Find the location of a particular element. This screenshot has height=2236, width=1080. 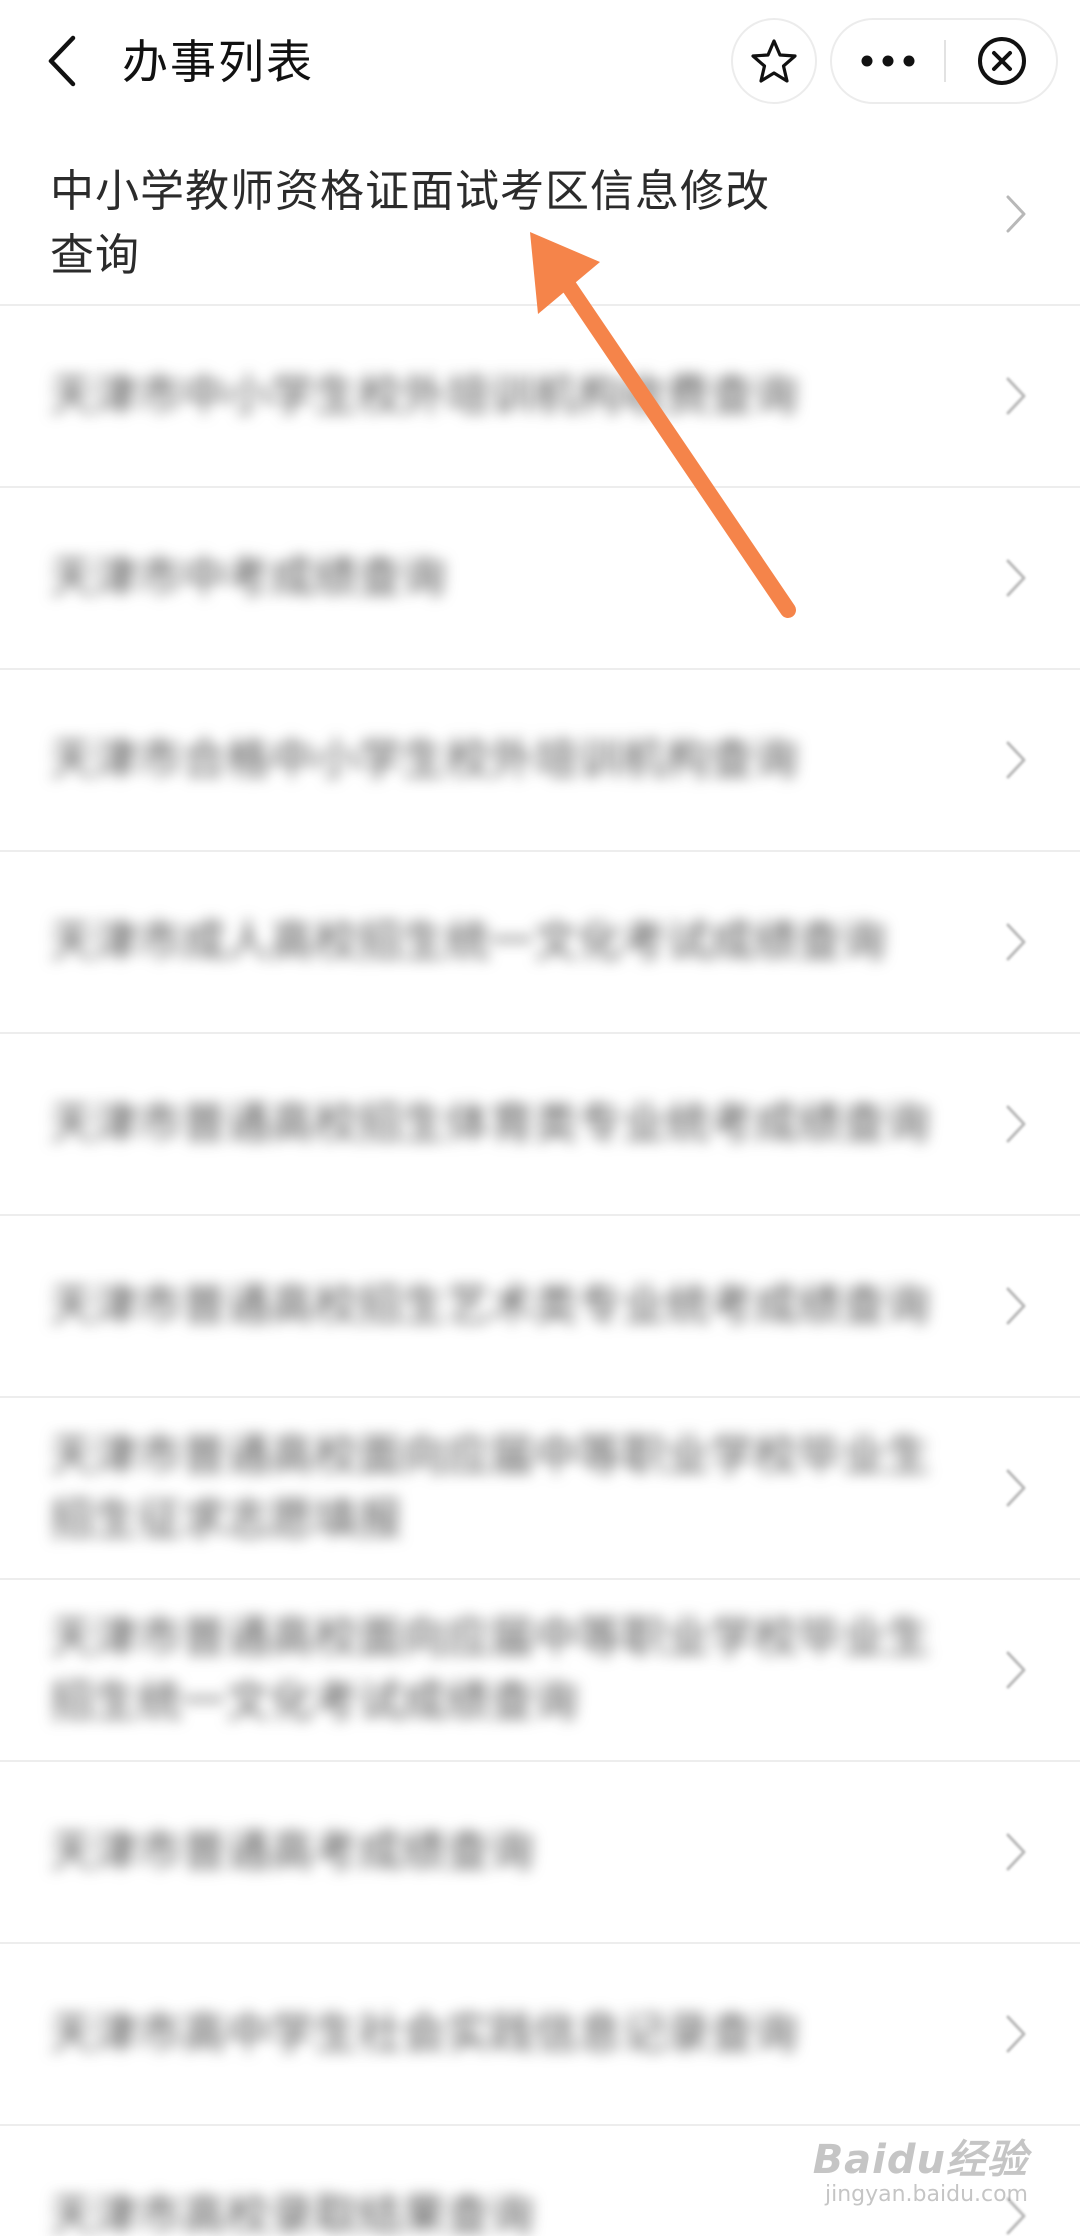

list-item: 天津市普通高校招生艺术类专业统考成绩查询 is located at coordinates (540, 1307).